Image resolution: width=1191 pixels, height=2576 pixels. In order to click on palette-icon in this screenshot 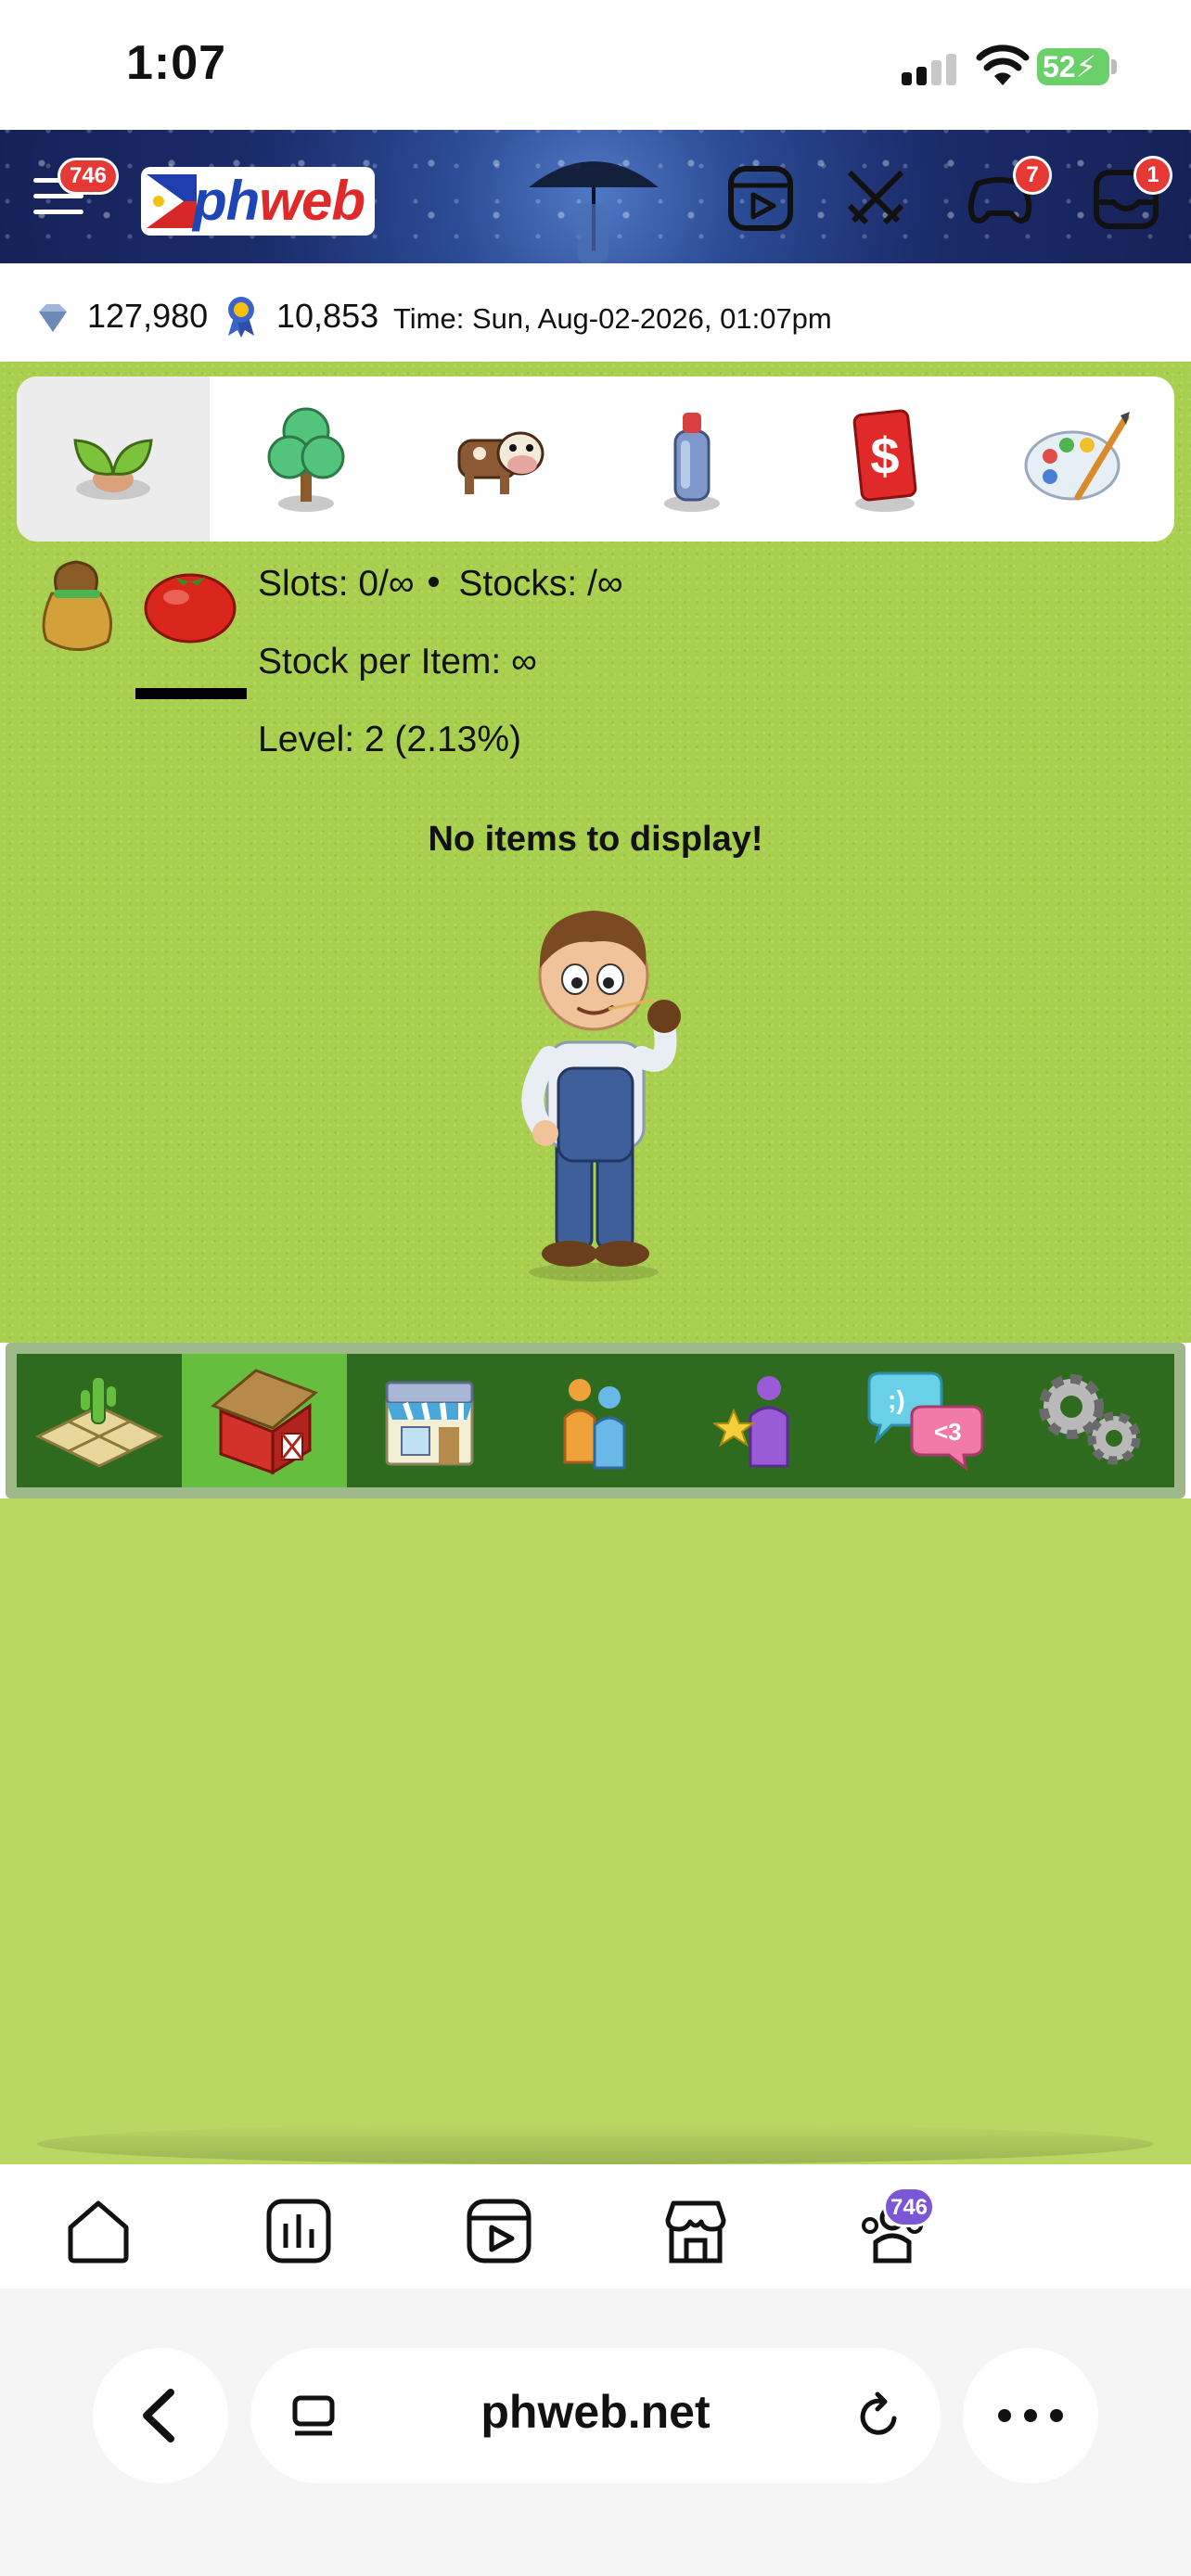, I will do `click(1077, 457)`.